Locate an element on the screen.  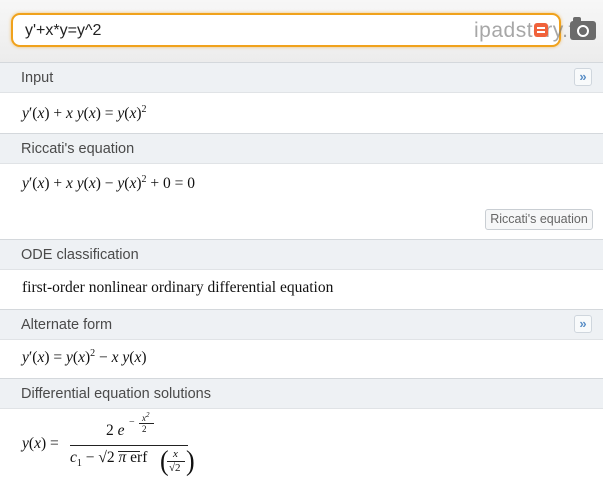
riccati-equation-button: Riccati's equation is located at coordinates (539, 219).